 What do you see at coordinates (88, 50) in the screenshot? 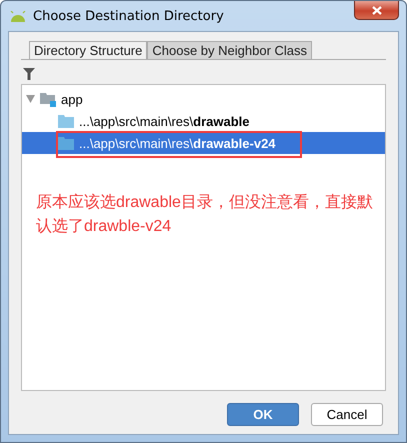
I see `tab: Directory Structure` at bounding box center [88, 50].